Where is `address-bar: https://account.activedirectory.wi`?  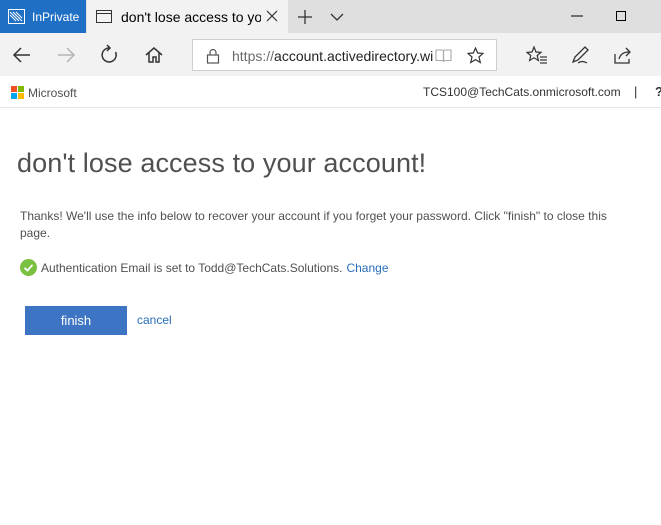
address-bar: https://account.activedirectory.wi is located at coordinates (344, 55).